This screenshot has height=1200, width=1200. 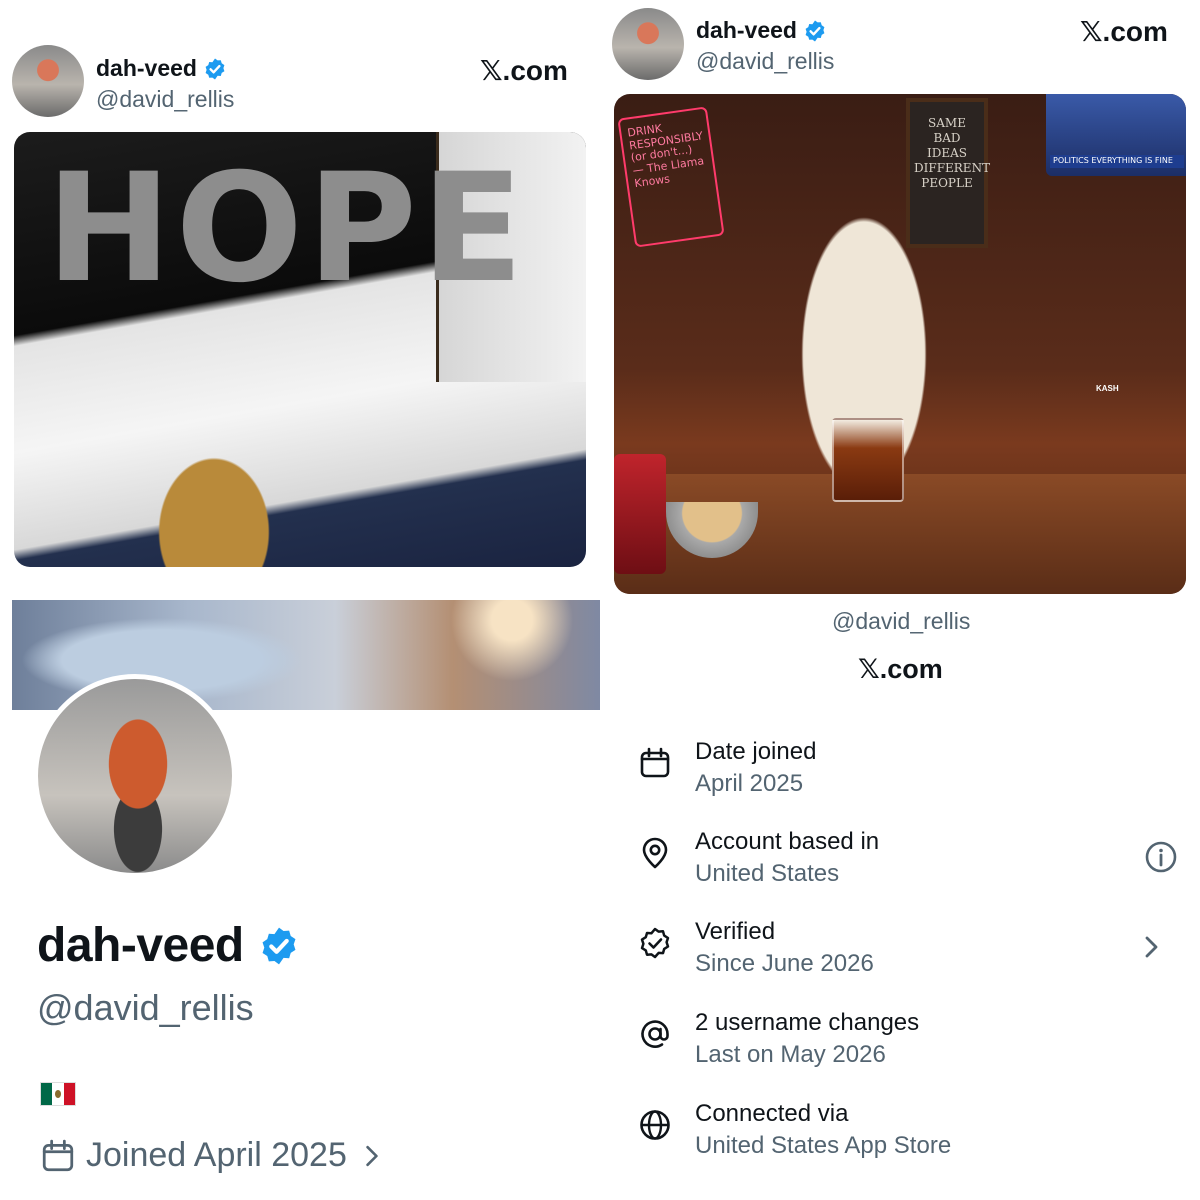 What do you see at coordinates (772, 1113) in the screenshot?
I see `row-title: Connected via` at bounding box center [772, 1113].